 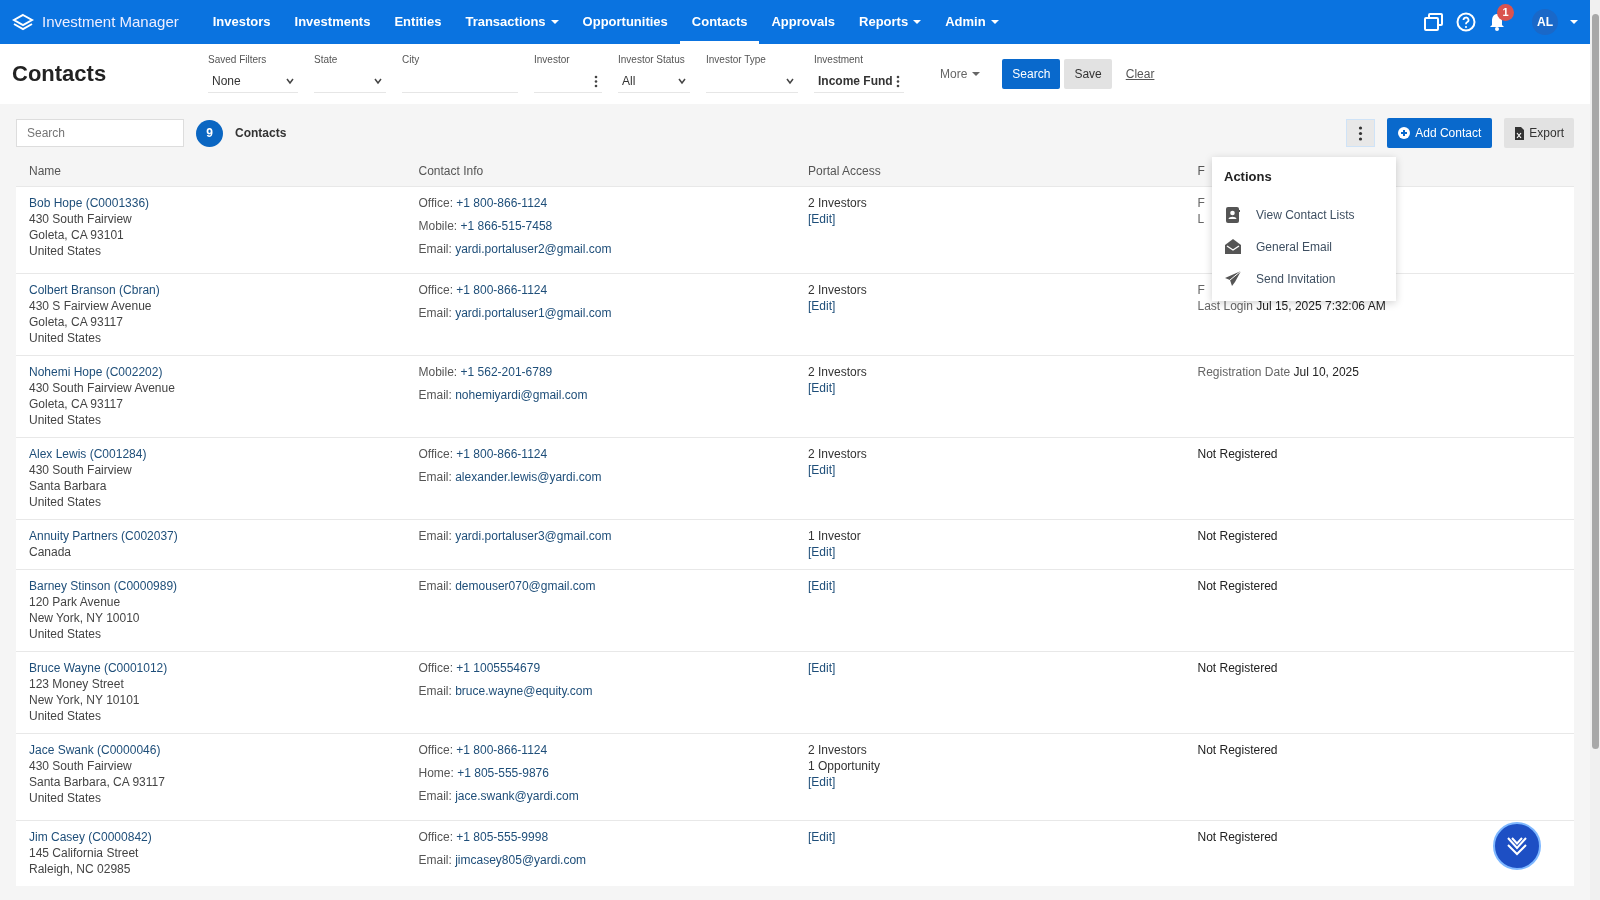 I want to click on contact-value-link: +1 866-515-7458, so click(x=506, y=226).